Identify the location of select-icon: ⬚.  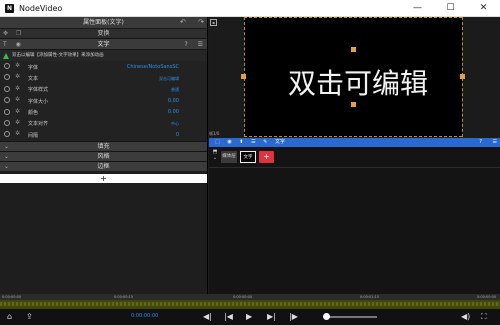
(217, 142).